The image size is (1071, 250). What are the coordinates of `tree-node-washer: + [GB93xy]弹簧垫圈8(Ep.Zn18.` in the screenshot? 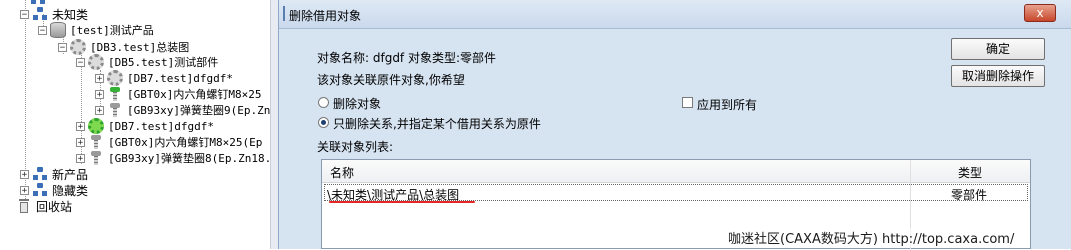 It's located at (173, 158).